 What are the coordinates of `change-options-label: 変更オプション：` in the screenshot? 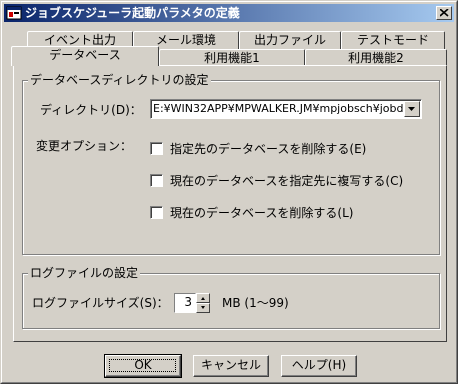 It's located at (84, 146).